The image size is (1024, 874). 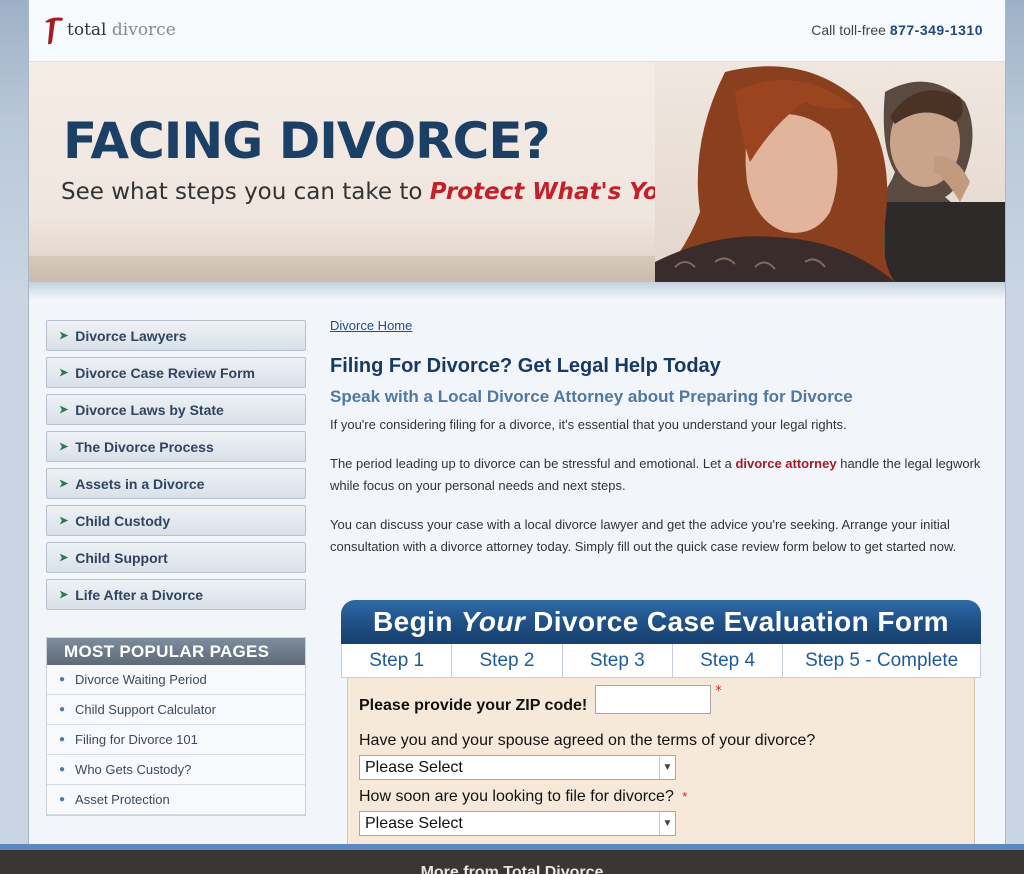 I want to click on terms-agreed-value: Please Select, so click(x=414, y=767).